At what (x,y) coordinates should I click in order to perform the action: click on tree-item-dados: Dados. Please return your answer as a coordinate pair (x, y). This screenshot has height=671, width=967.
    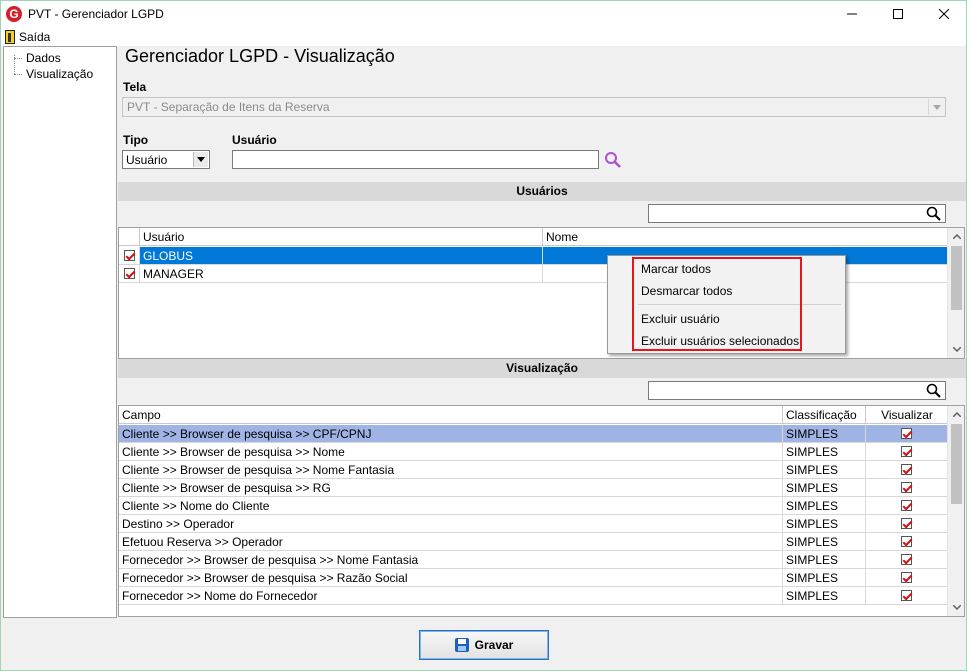
    Looking at the image, I should click on (43, 58).